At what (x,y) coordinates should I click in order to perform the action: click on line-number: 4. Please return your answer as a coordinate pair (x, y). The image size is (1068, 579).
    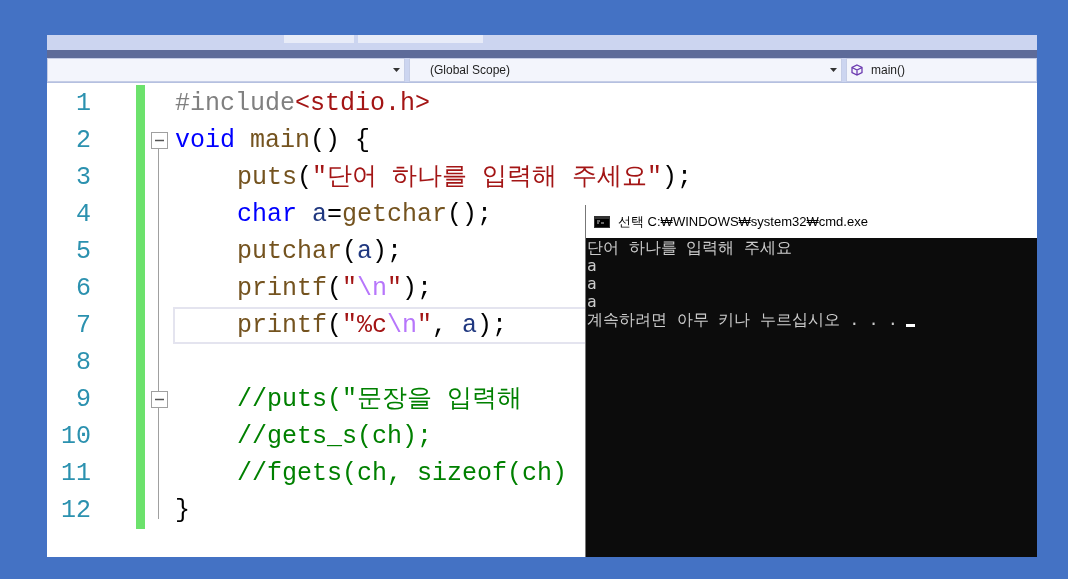
    Looking at the image, I should click on (83, 214).